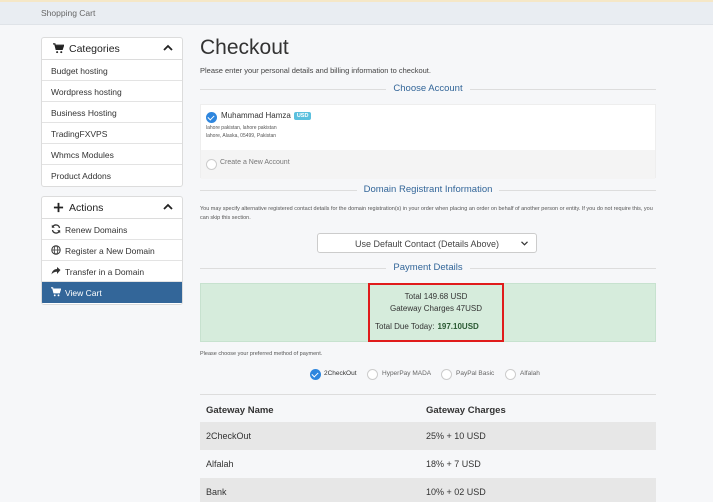  Describe the element at coordinates (211, 164) in the screenshot. I see `radio-unselected-icon` at that location.